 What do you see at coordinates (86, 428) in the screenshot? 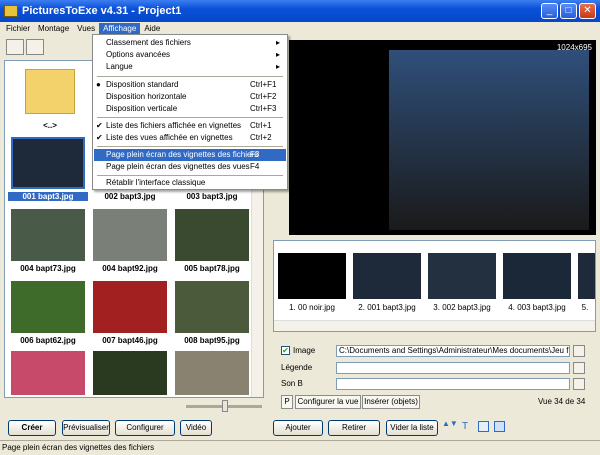
I see `preview-button: Prévisualiser` at bounding box center [86, 428].